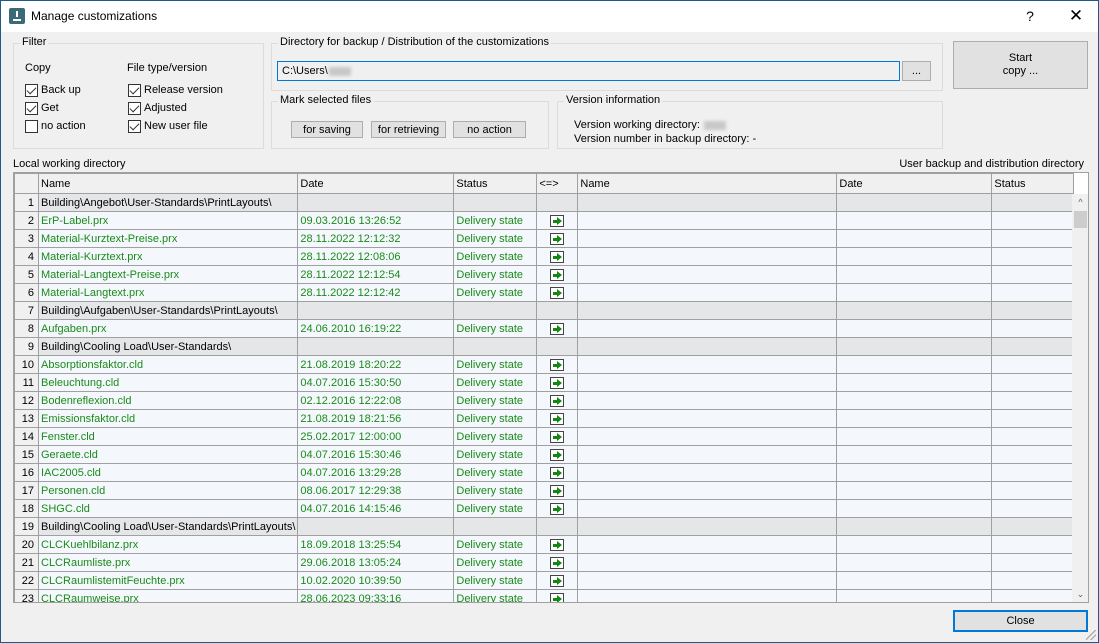 Image resolution: width=1099 pixels, height=643 pixels. What do you see at coordinates (168, 238) in the screenshot?
I see `local-name: Material-Kurztext-Preise.prx` at bounding box center [168, 238].